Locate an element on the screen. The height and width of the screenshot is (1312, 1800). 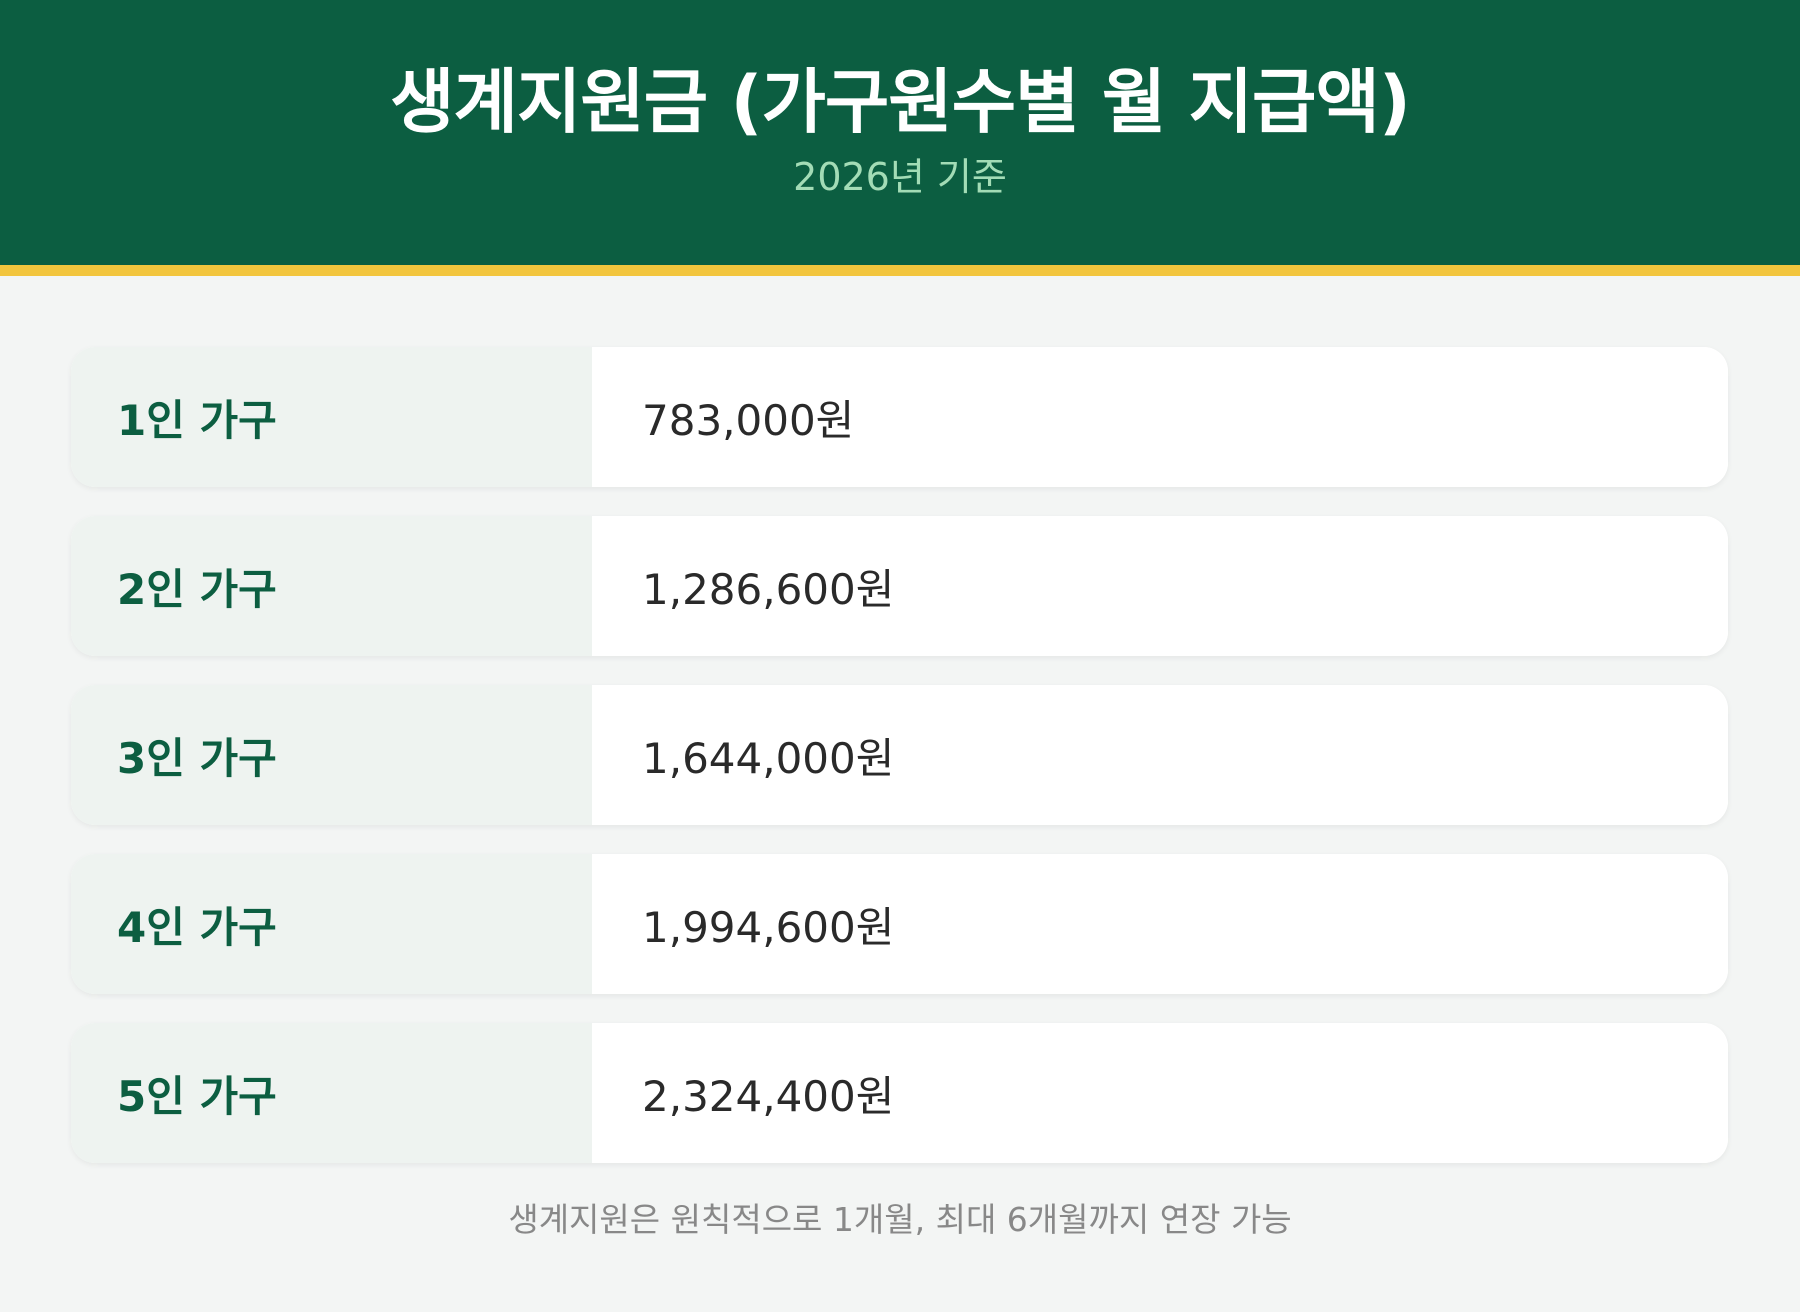
monthly-amount: 1,994,600원 is located at coordinates (1160, 924).